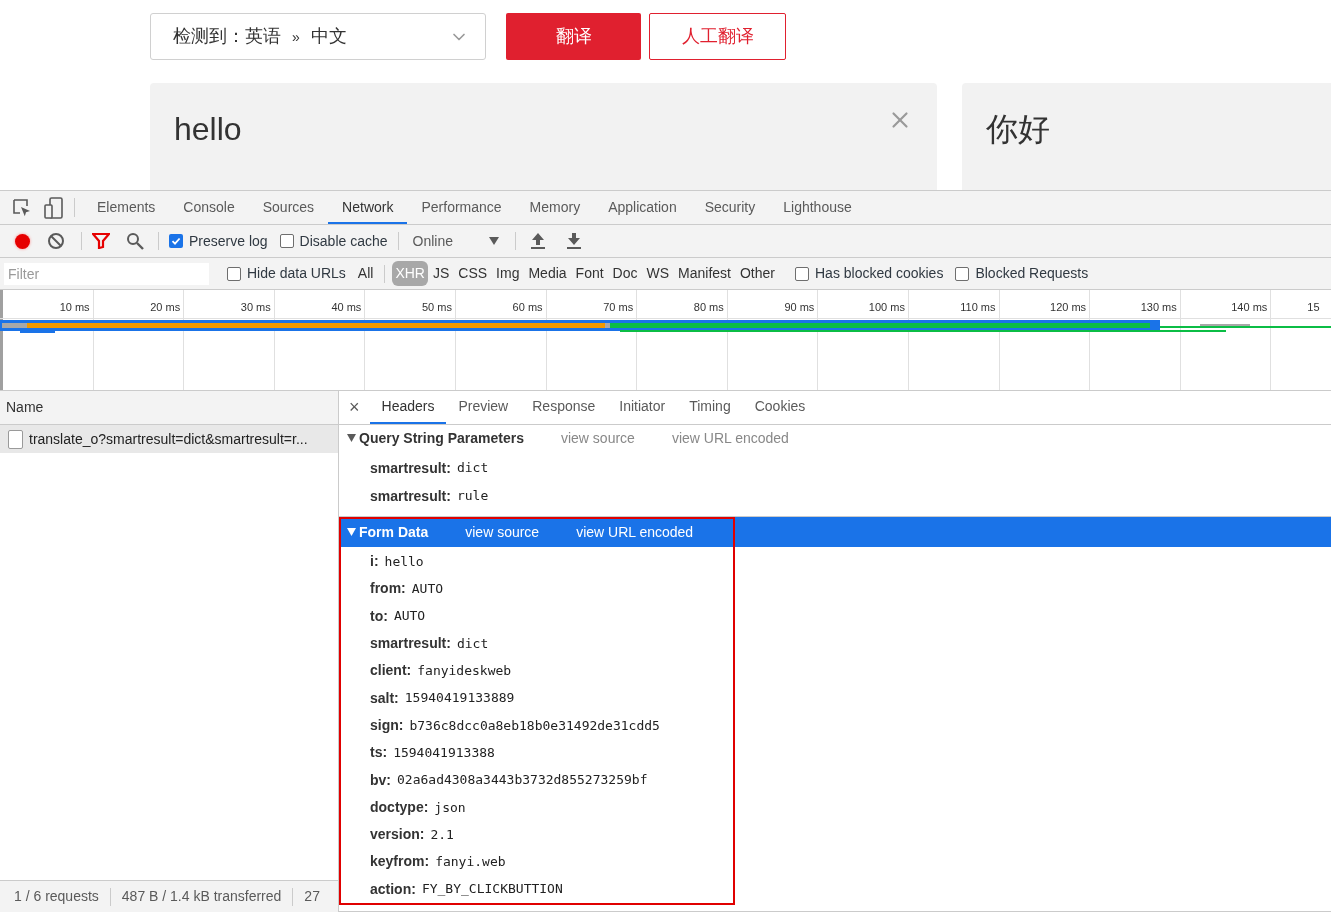  Describe the element at coordinates (522, 780) in the screenshot. I see `param-value: 02a6ad4308a3443b3732d855273259bf` at that location.